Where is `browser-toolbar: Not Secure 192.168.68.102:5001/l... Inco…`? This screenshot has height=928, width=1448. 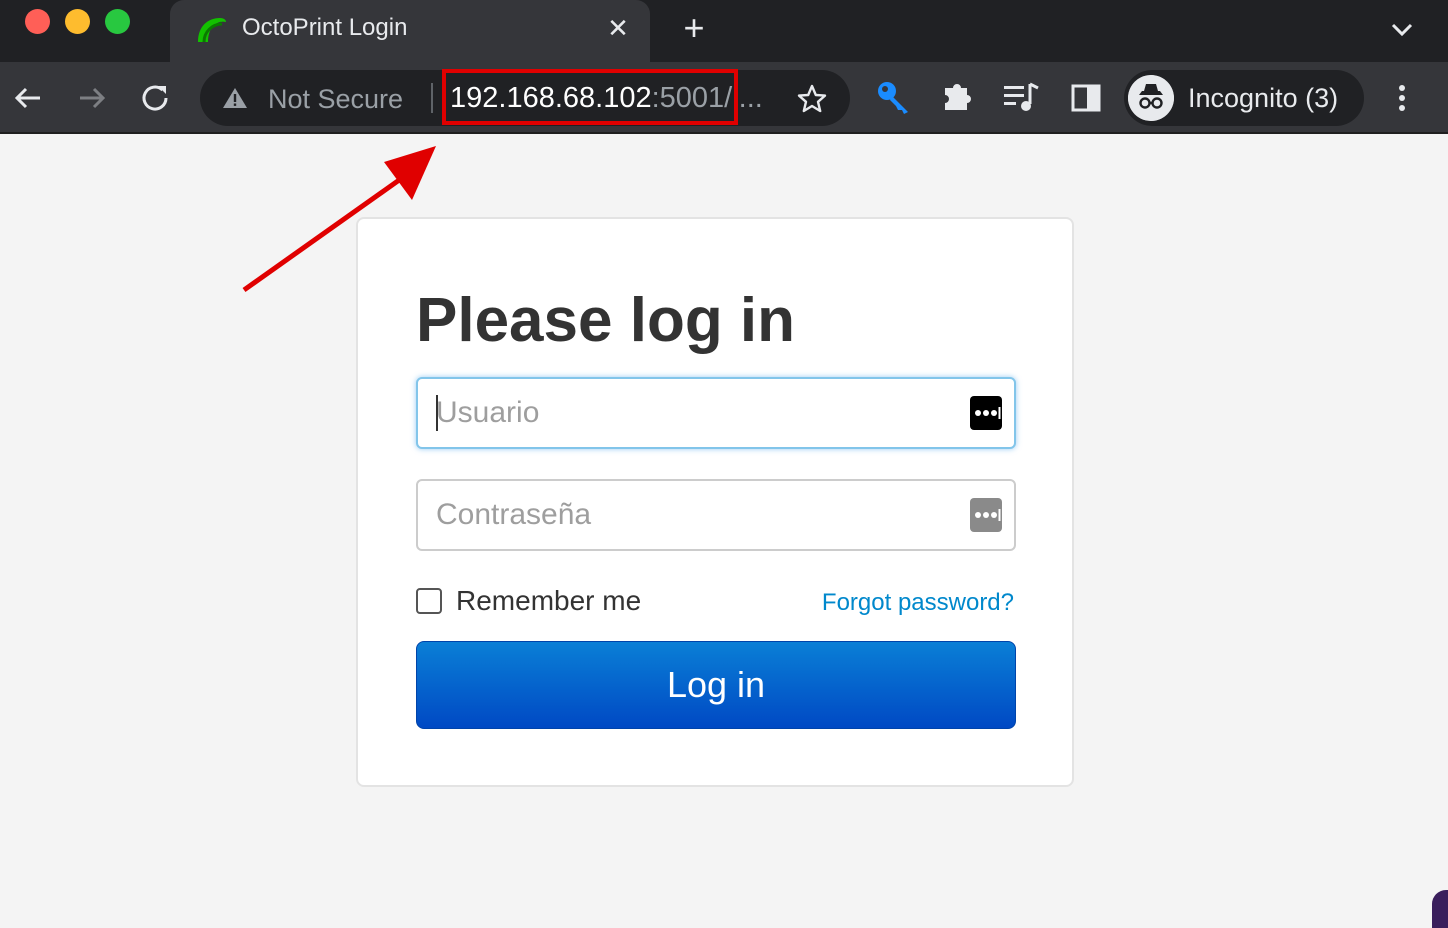 browser-toolbar: Not Secure 192.168.68.102:5001/l... Inco… is located at coordinates (724, 98).